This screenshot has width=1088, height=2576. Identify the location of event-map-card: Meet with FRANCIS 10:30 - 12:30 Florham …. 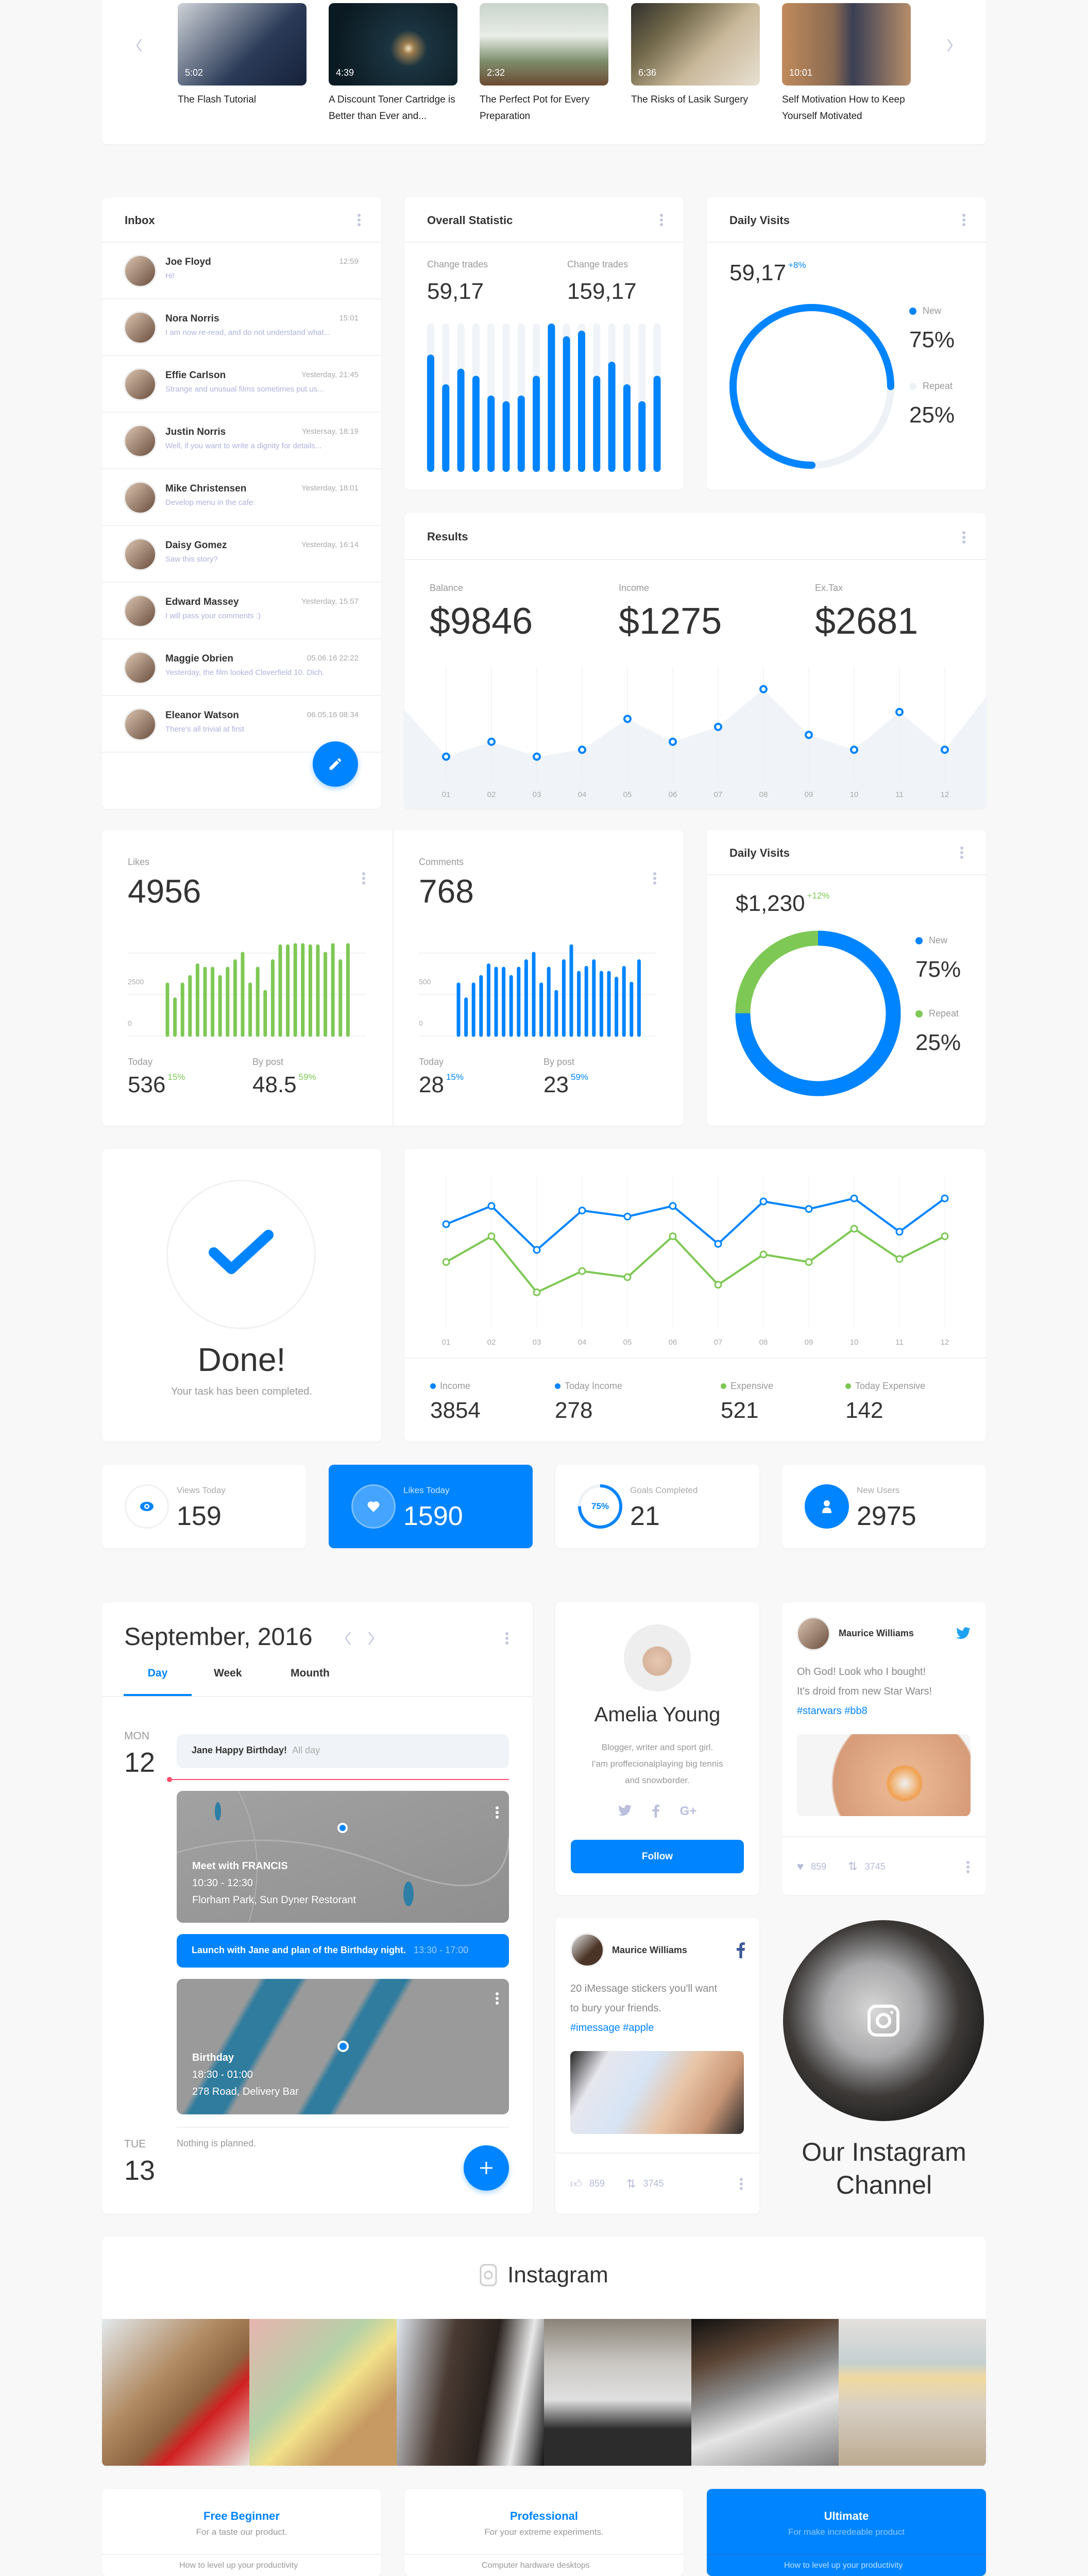
(343, 1857).